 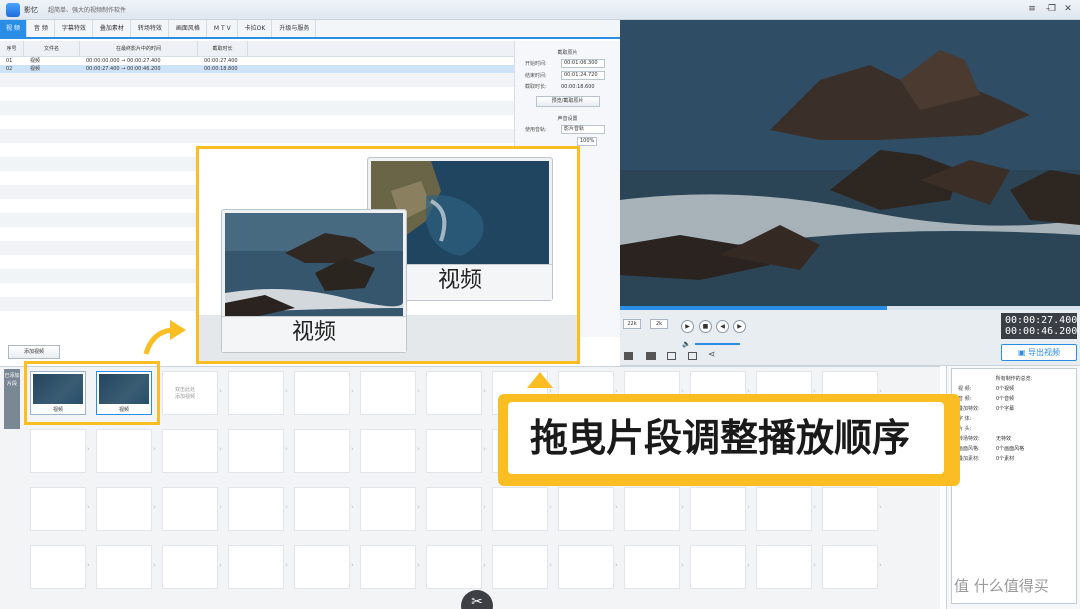 What do you see at coordinates (671, 356) in the screenshot?
I see `new-icon` at bounding box center [671, 356].